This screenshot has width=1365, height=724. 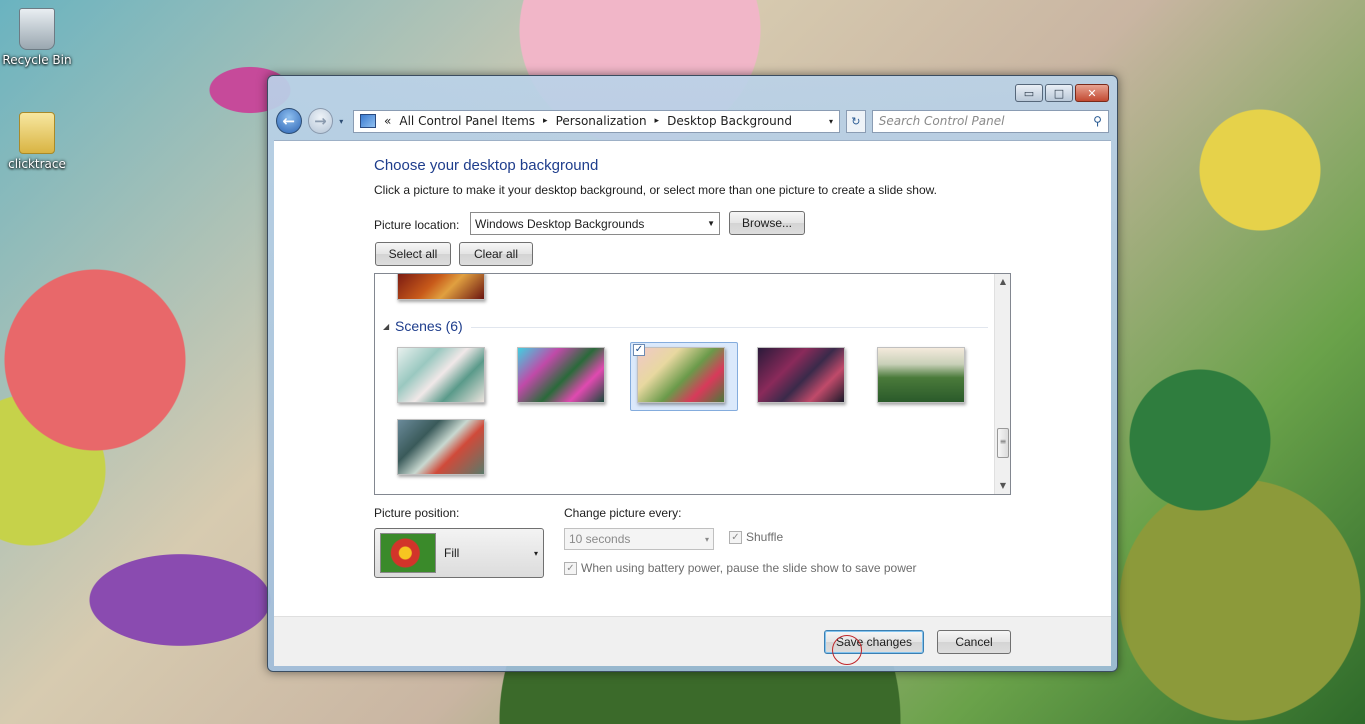 I want to click on page-title: Choose your desktop background, so click(x=486, y=165).